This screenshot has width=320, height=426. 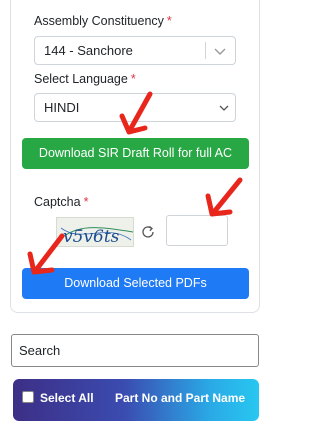 I want to click on language-select: HINDI, so click(x=135, y=107).